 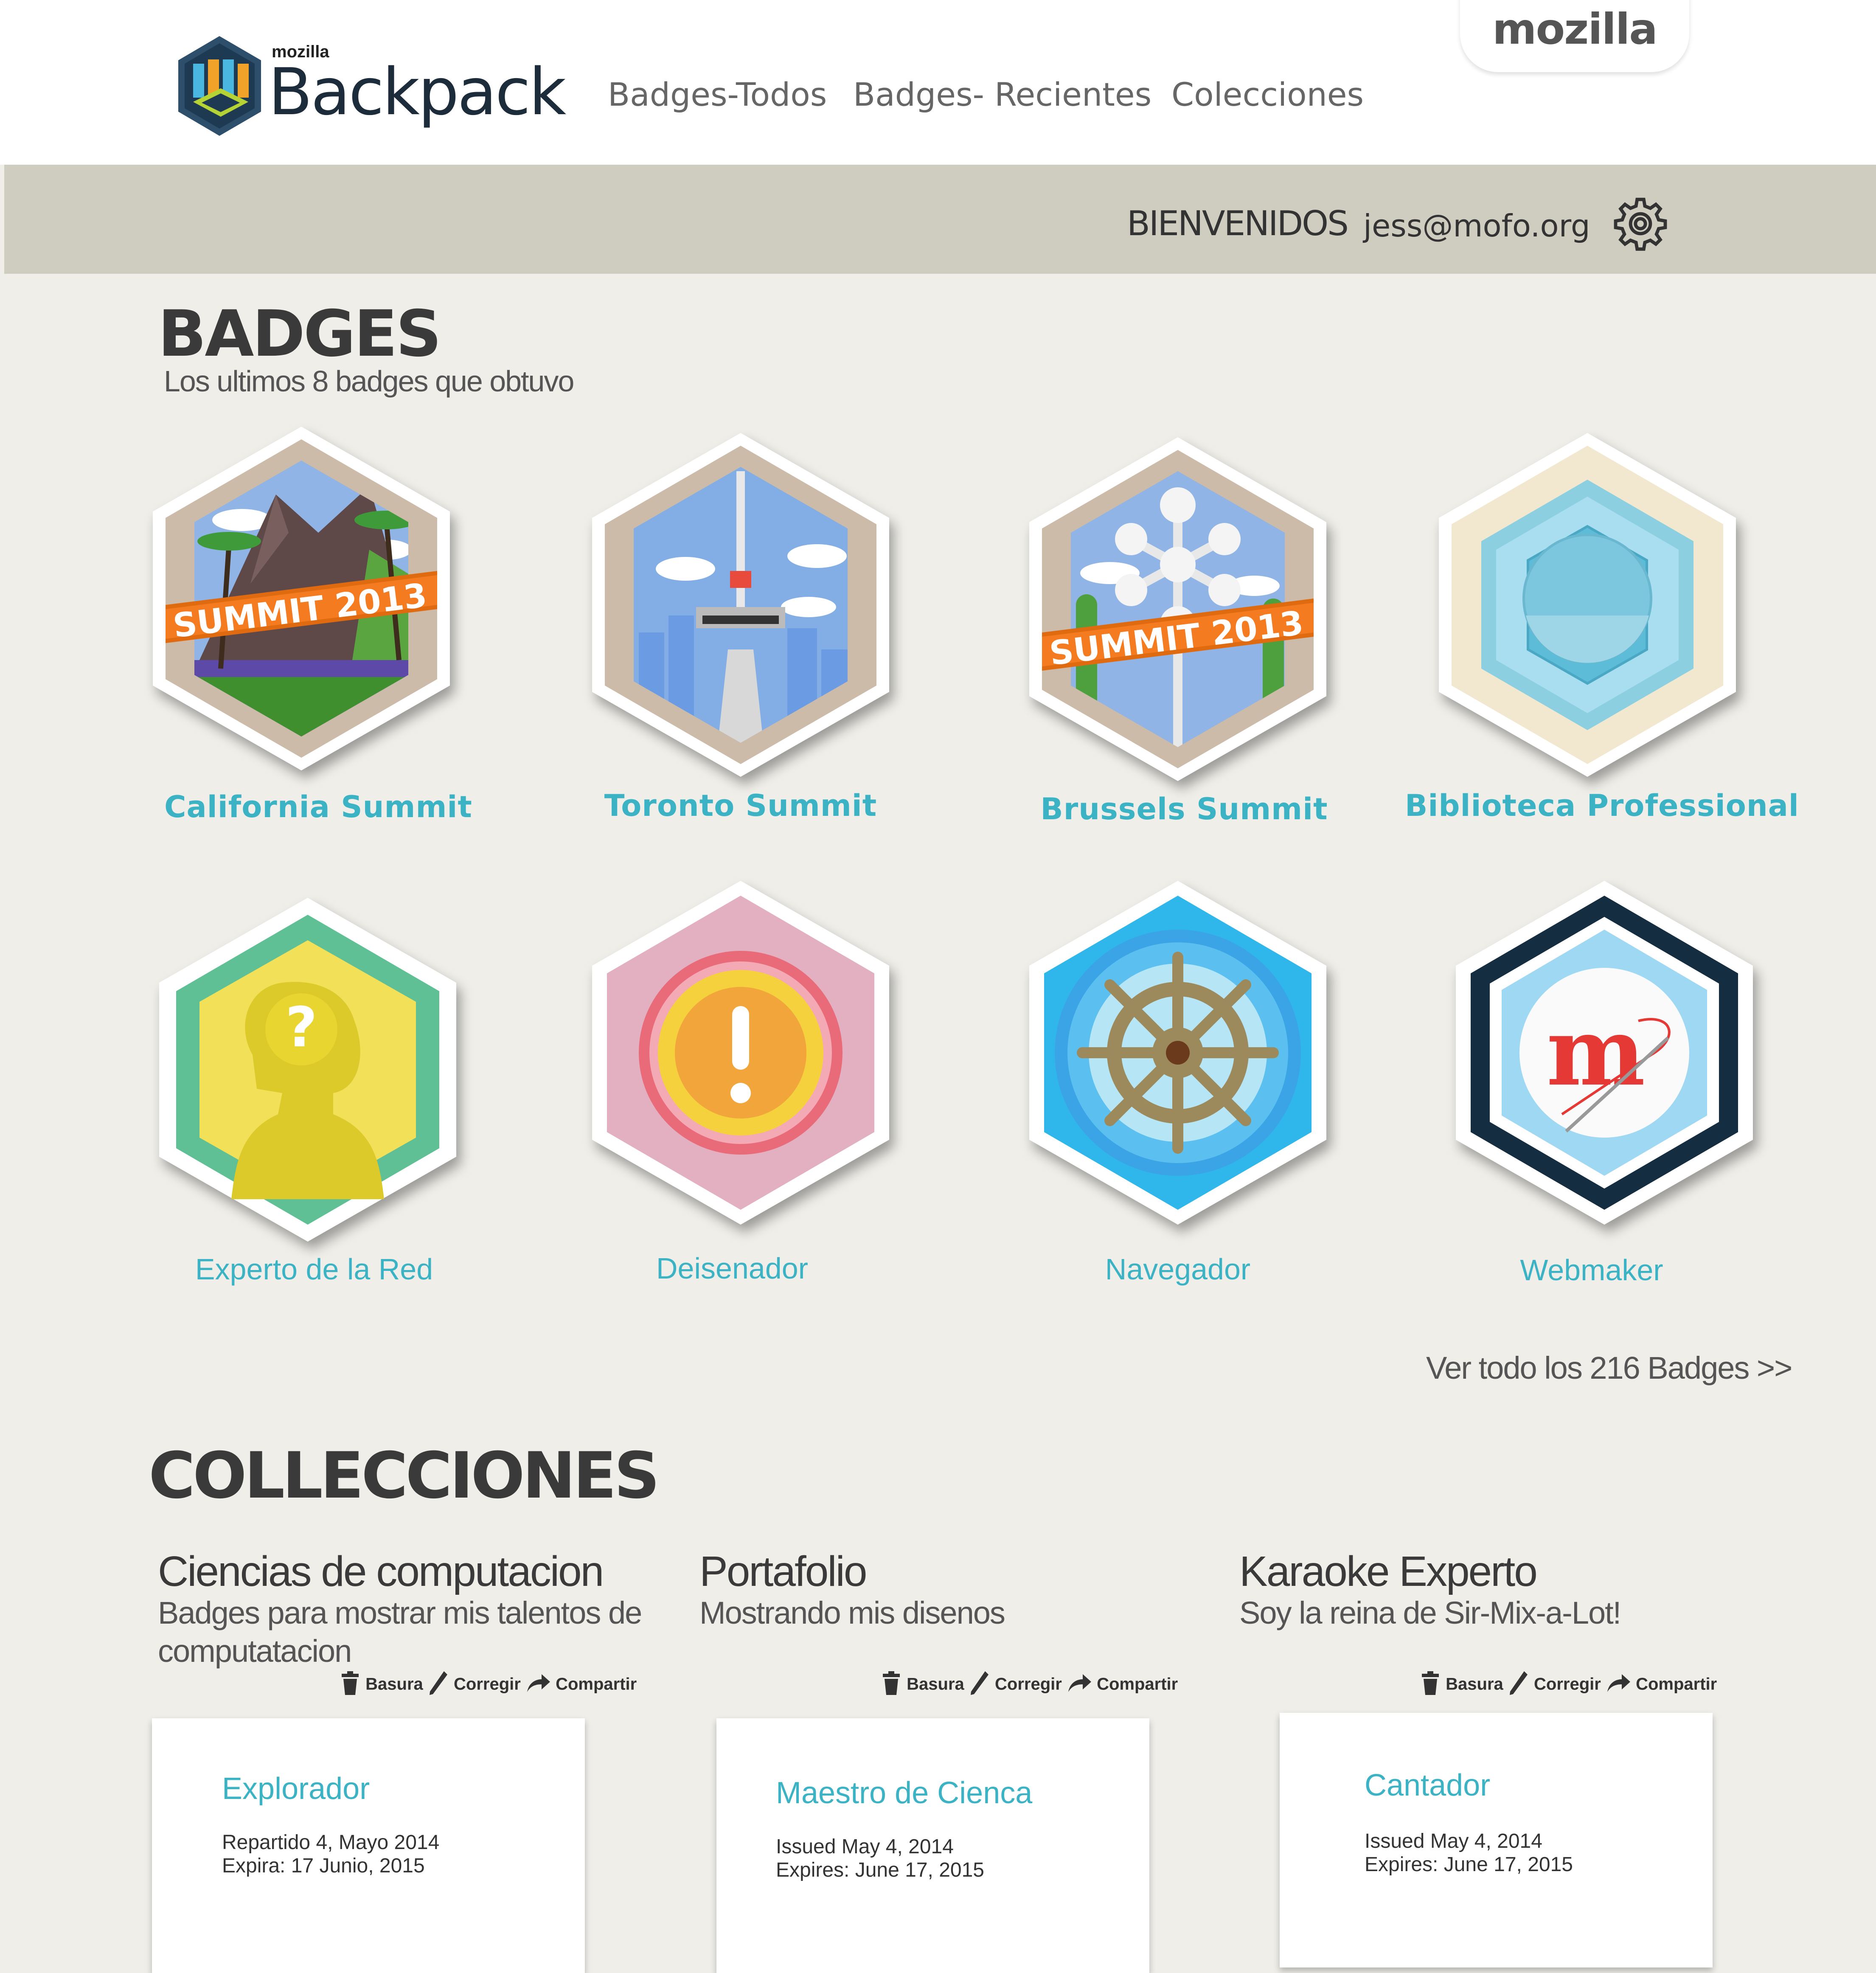 I want to click on mozilla-tab-label: mozilla, so click(x=1574, y=29).